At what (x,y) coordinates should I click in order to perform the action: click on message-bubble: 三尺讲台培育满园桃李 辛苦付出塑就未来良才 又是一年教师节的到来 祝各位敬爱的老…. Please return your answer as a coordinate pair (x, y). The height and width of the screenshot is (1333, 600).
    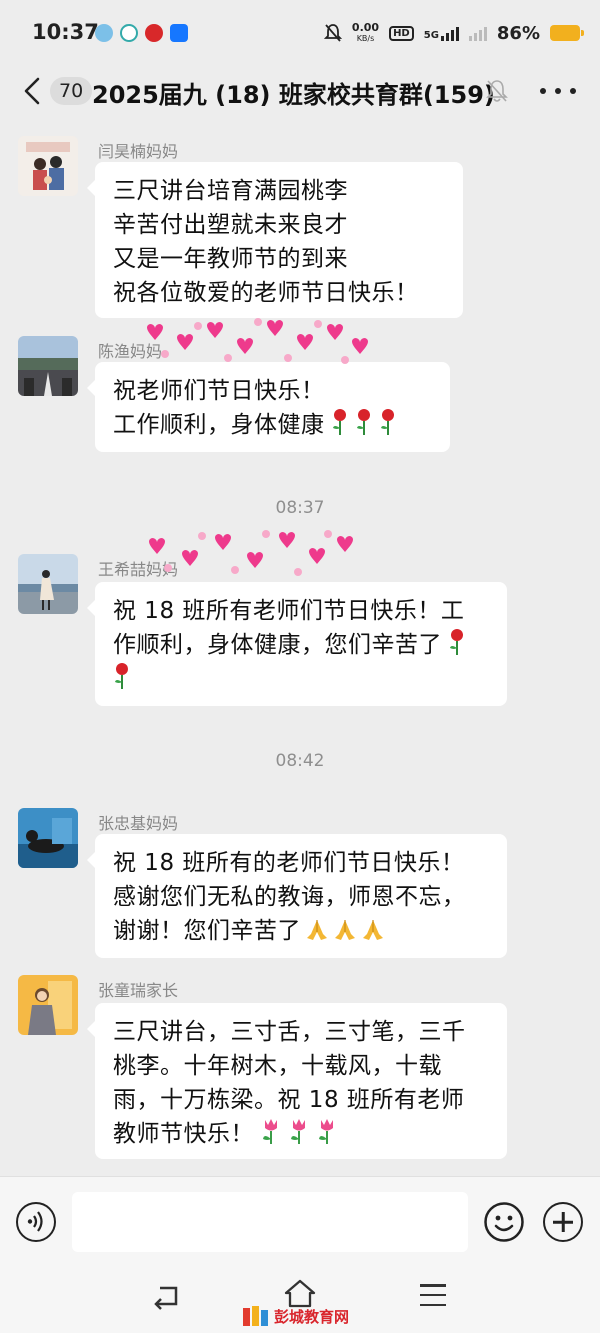
    Looking at the image, I should click on (275, 240).